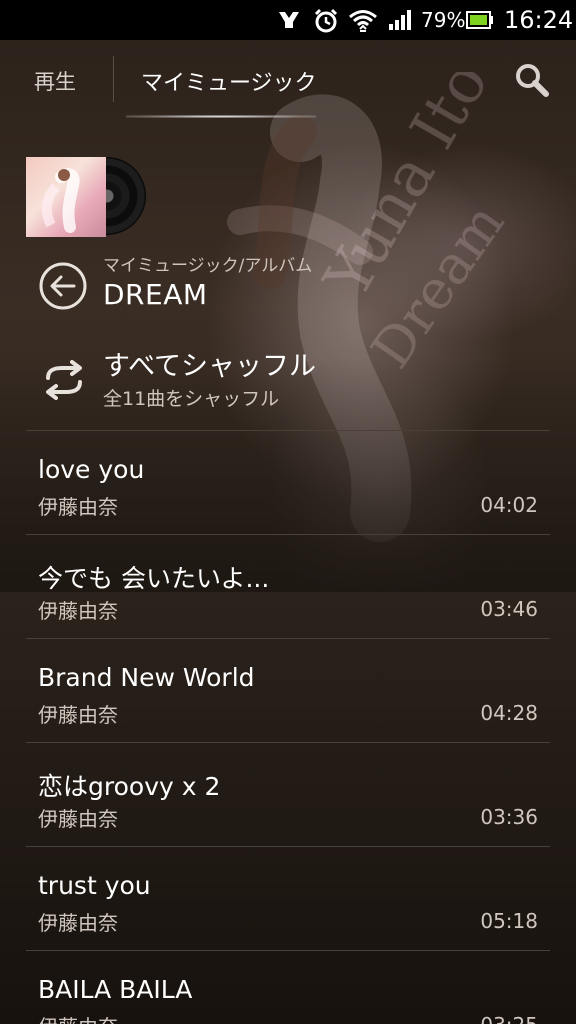  What do you see at coordinates (288, 987) in the screenshot?
I see `track-row: BAILA BAILA 伊藤由奈 03:25` at bounding box center [288, 987].